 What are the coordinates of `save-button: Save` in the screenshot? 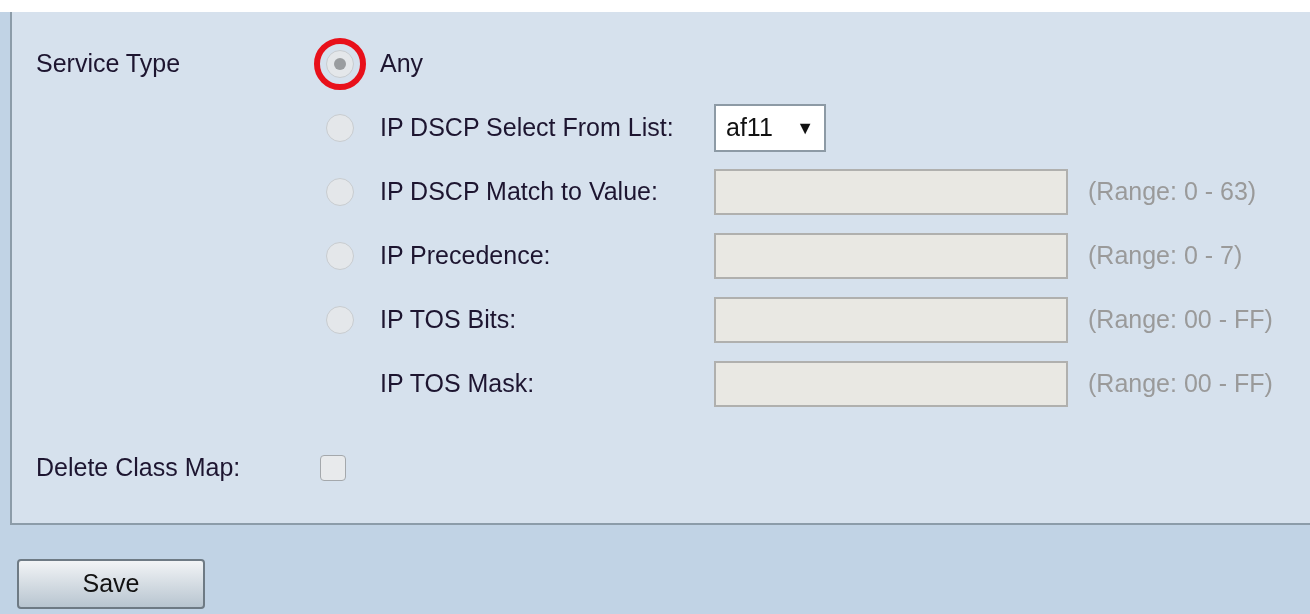 It's located at (111, 584).